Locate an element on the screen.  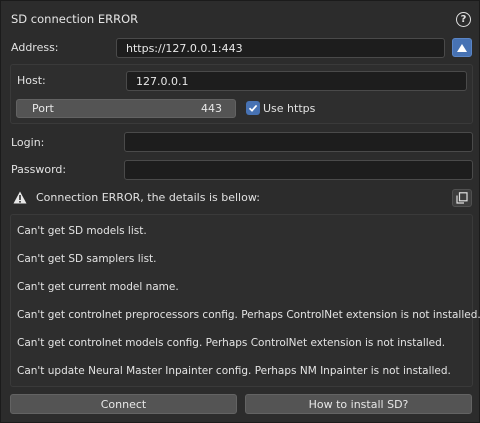
address-field: https://127.0.0.1:443 is located at coordinates (280, 48).